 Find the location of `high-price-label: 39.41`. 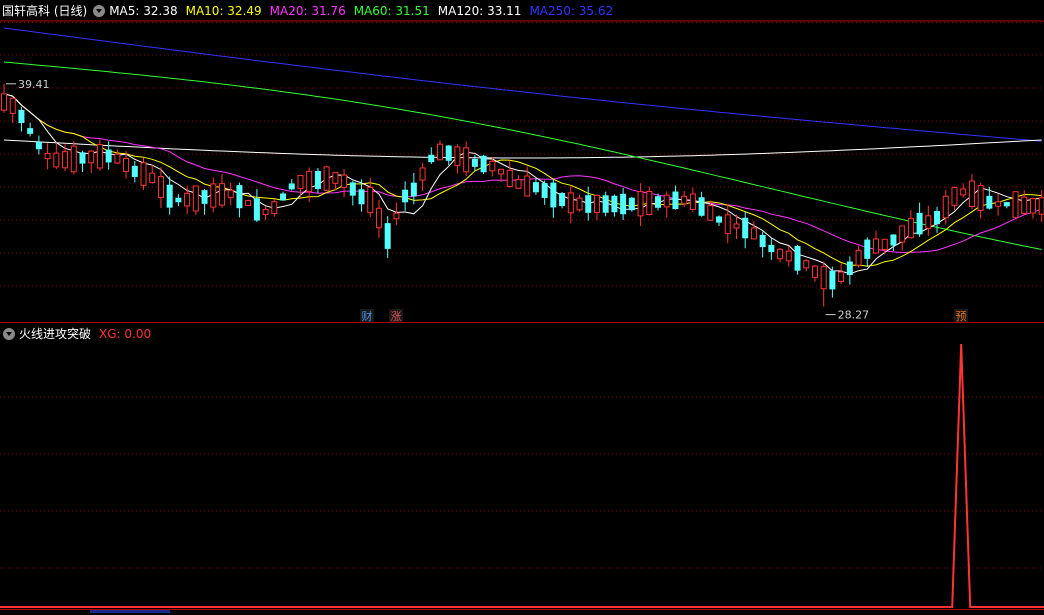

high-price-label: 39.41 is located at coordinates (34, 84).